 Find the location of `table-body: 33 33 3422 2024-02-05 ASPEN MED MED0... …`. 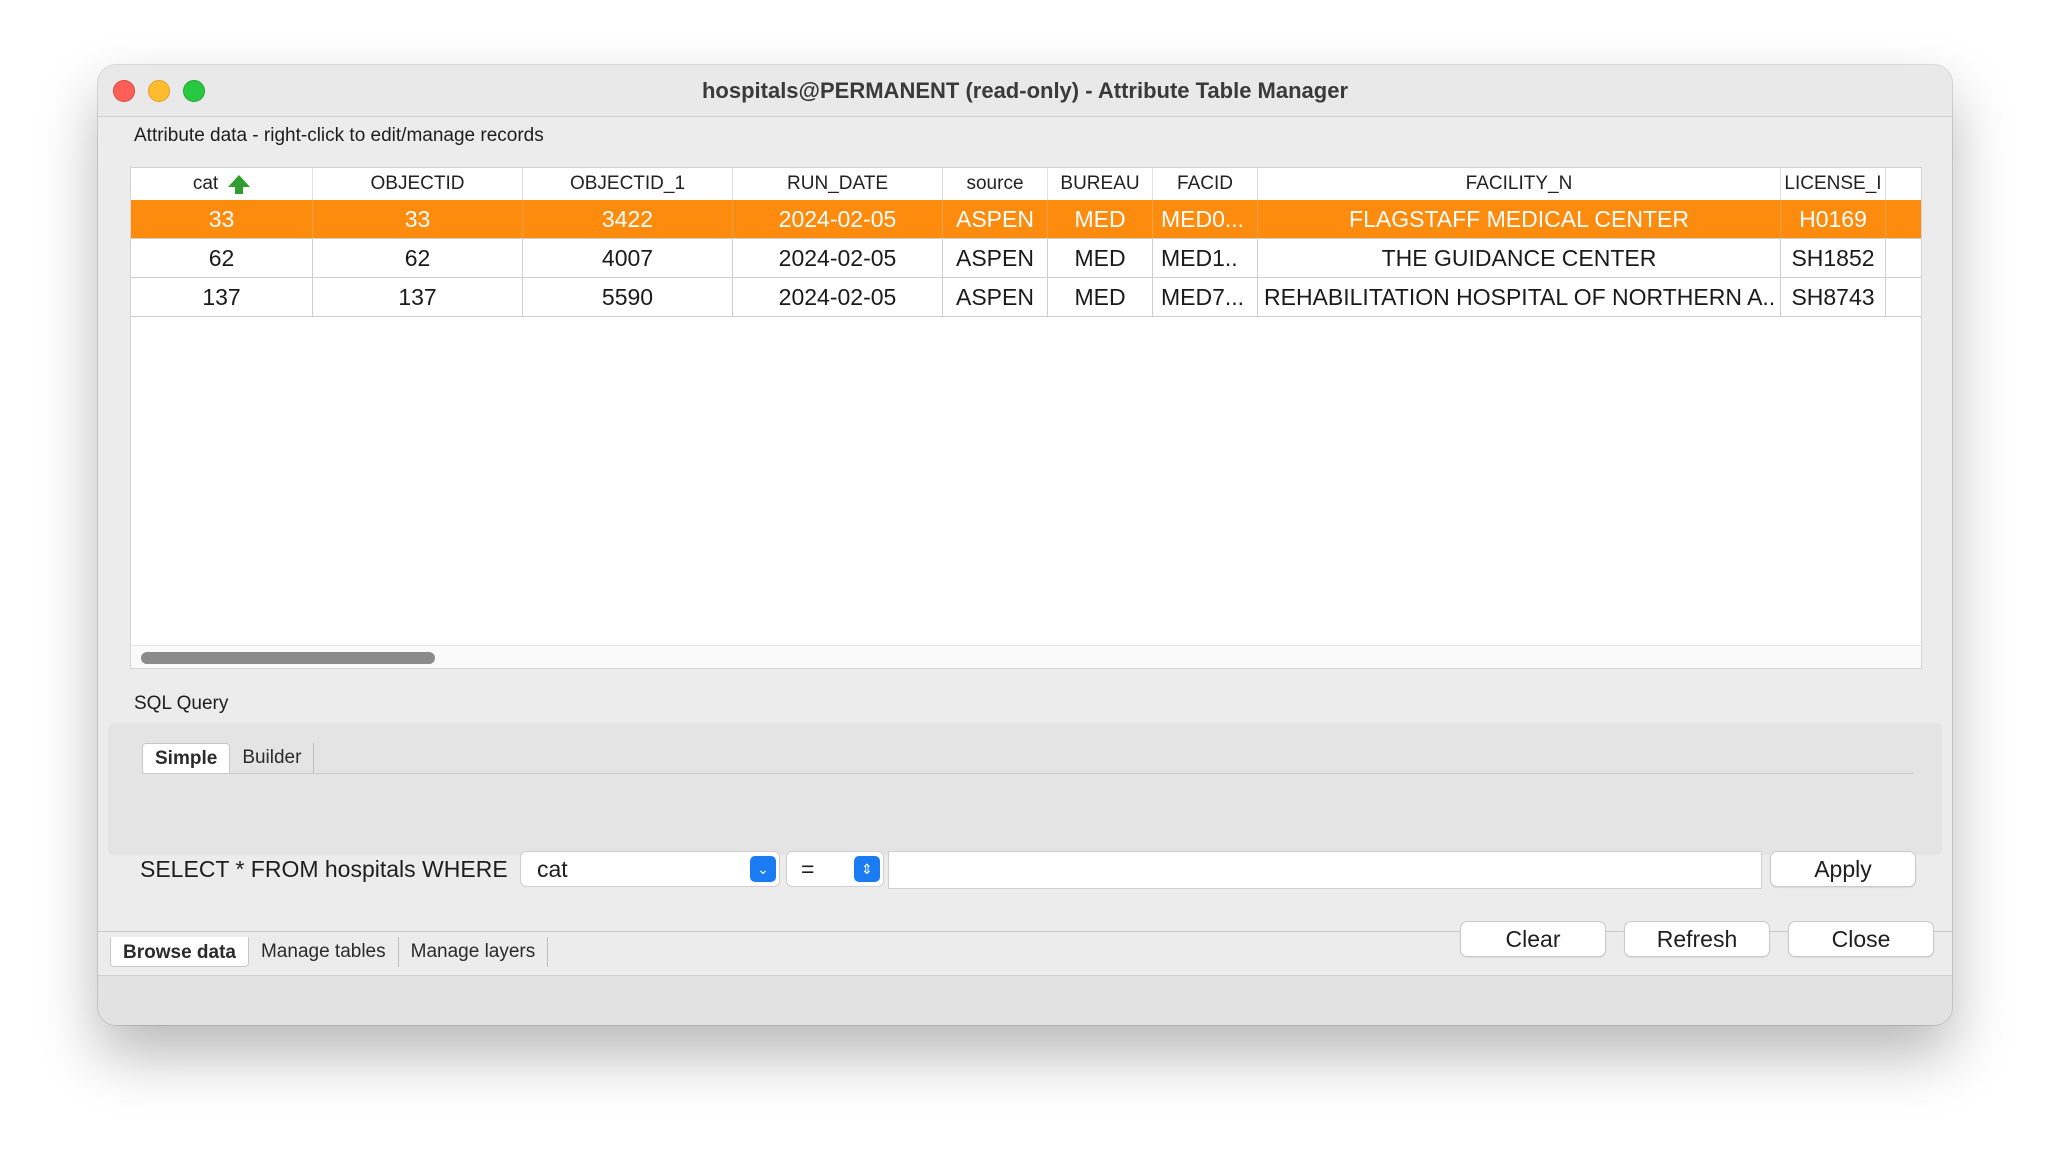

table-body: 33 33 3422 2024-02-05 ASPEN MED MED0... … is located at coordinates (1026, 258).